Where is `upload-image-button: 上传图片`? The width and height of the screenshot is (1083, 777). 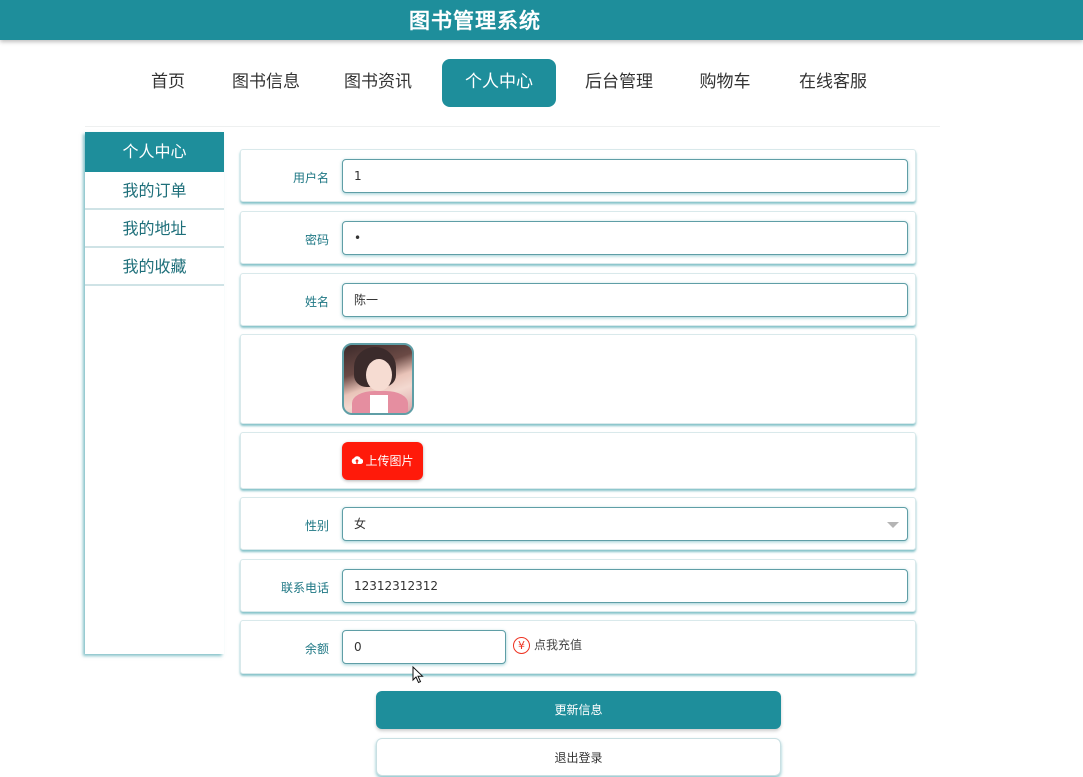 upload-image-button: 上传图片 is located at coordinates (382, 461).